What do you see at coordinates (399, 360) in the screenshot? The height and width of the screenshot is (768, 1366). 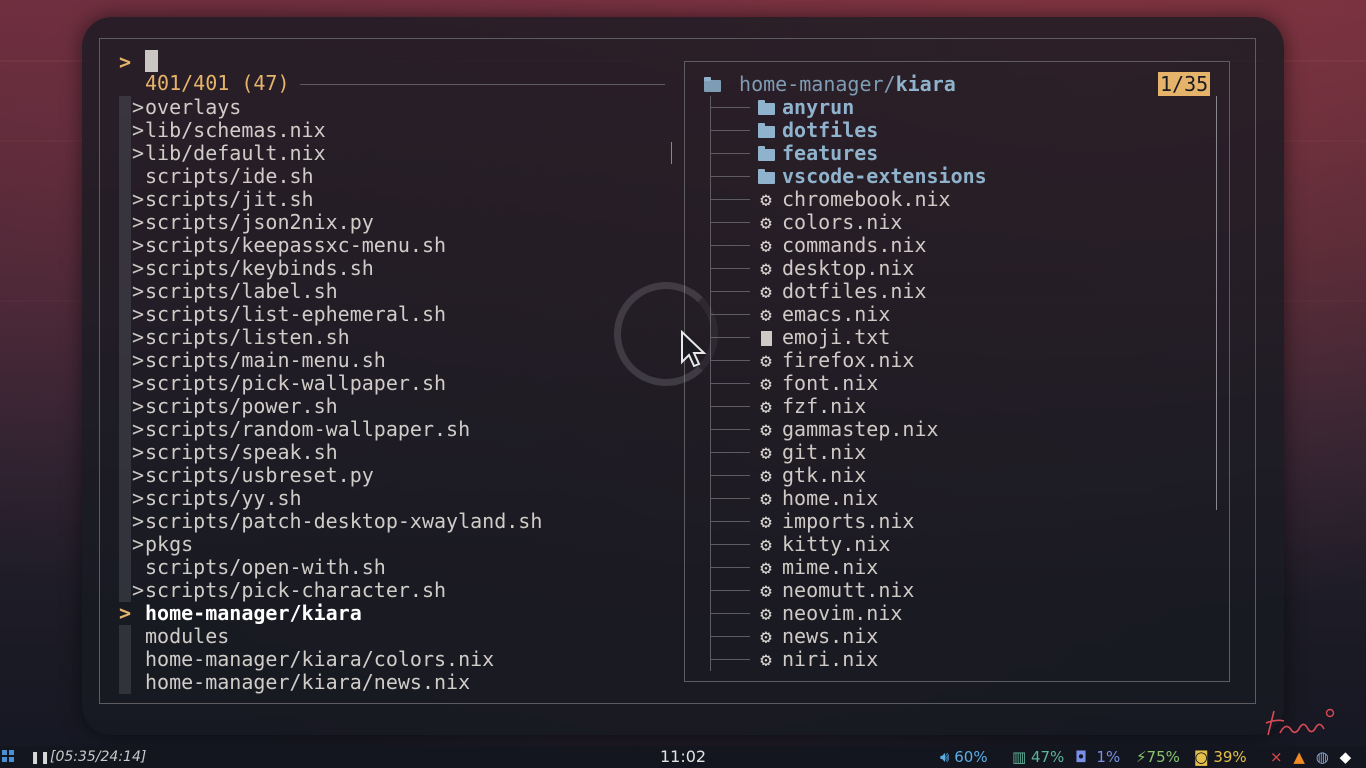 I see `list-item: > scripts/main-menu.sh` at bounding box center [399, 360].